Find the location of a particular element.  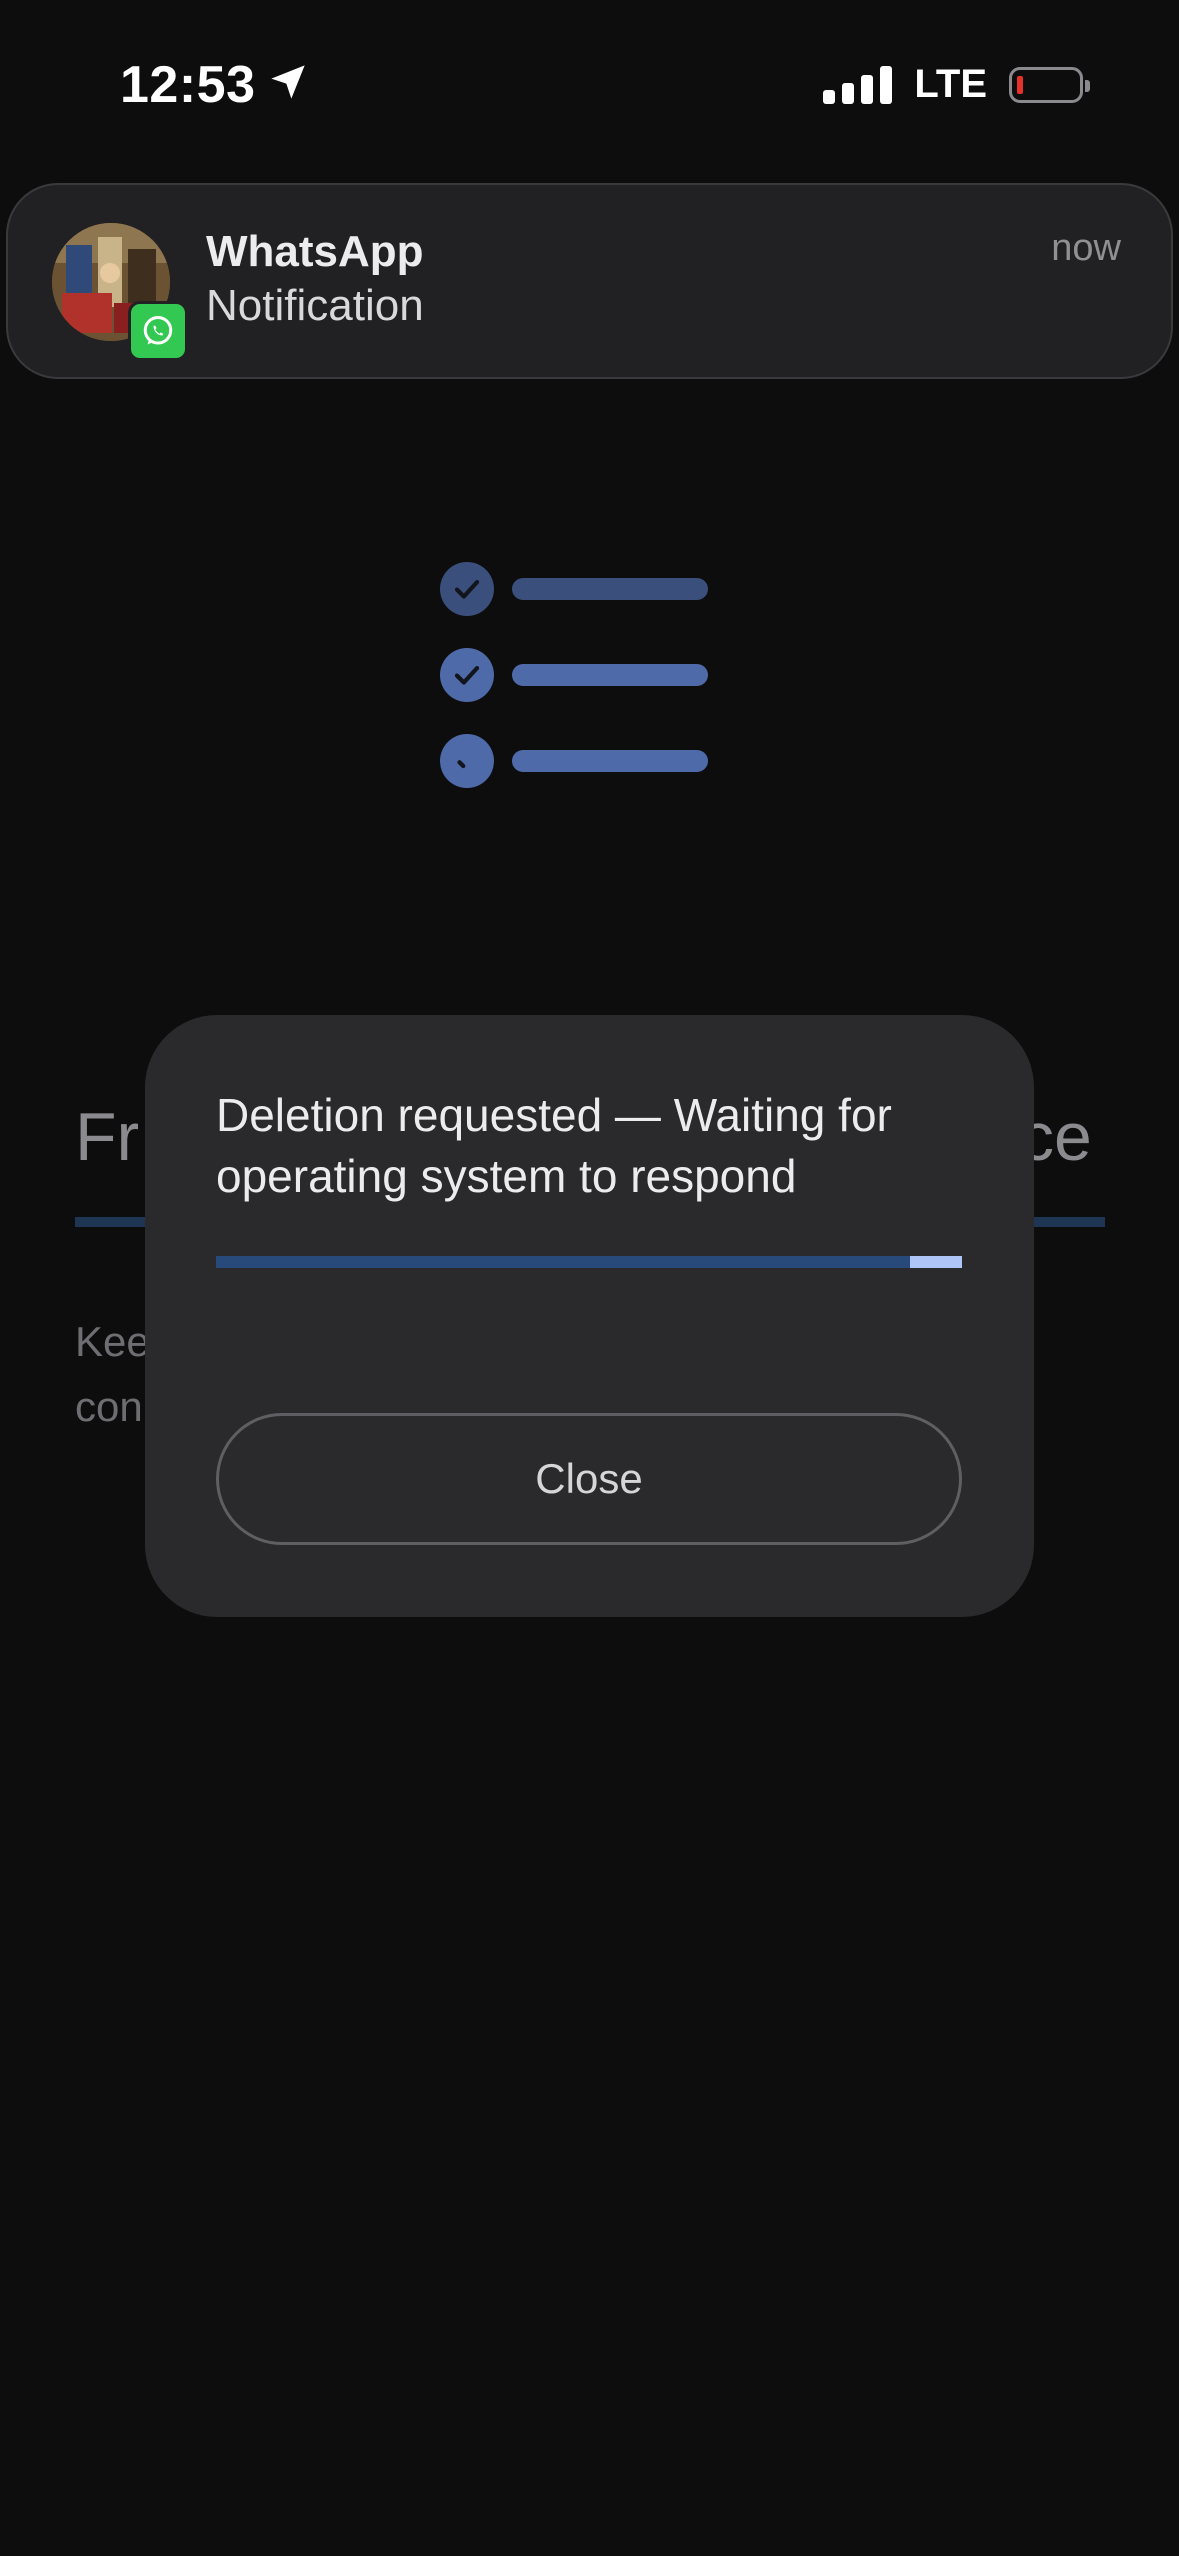

checklist-illustration is located at coordinates (580, 691).